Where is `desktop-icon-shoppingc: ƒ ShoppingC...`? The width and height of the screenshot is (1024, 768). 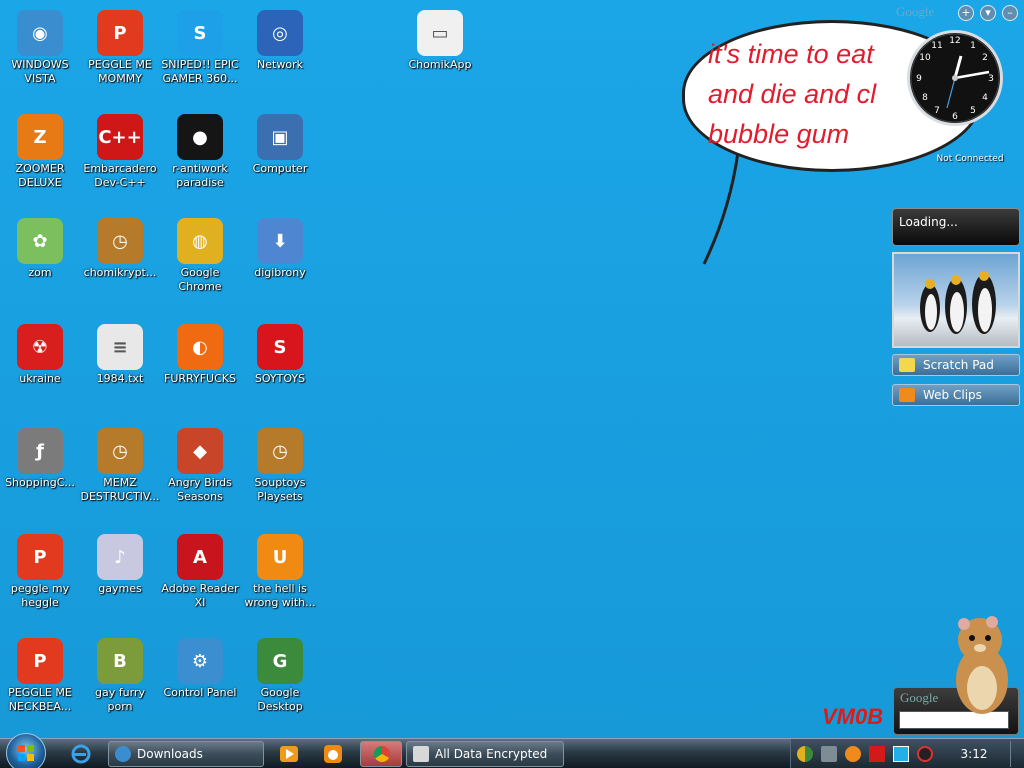 desktop-icon-shoppingc: ƒ ShoppingC... is located at coordinates (40, 457).